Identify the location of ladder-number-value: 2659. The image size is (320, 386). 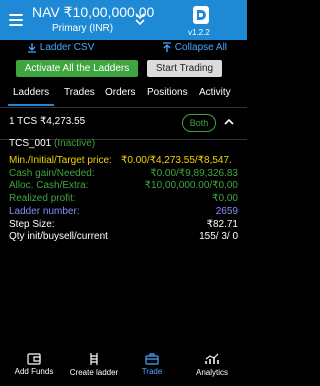
(226, 211).